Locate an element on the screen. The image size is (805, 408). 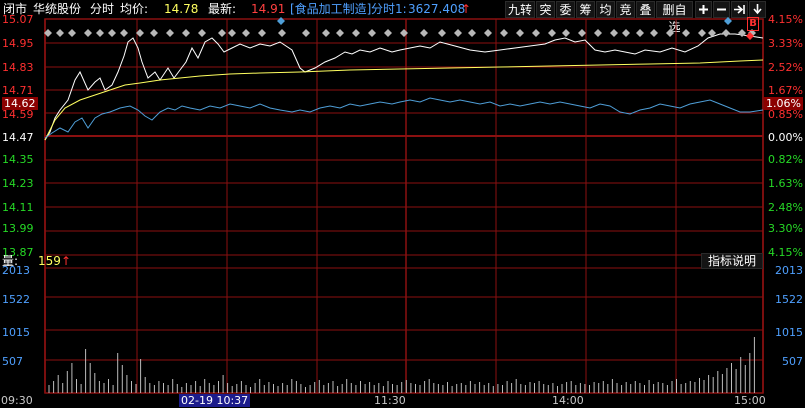
percent-axis-label: 0.82% is located at coordinates (785, 159).